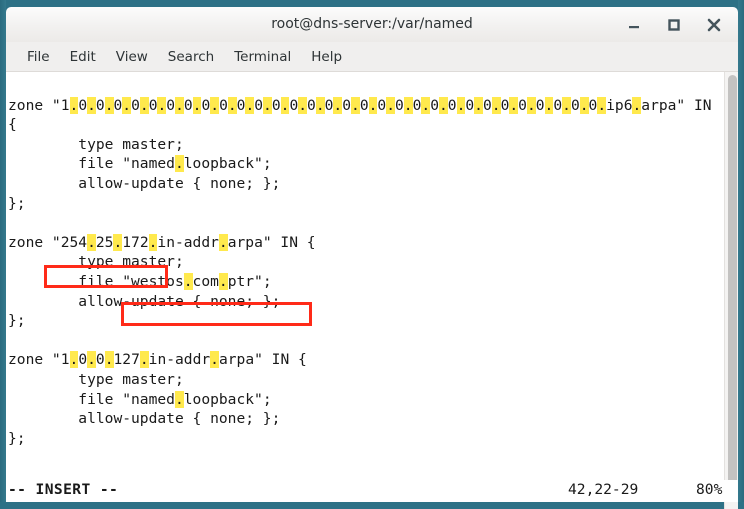  I want to click on window-frame-right, so click(741, 254).